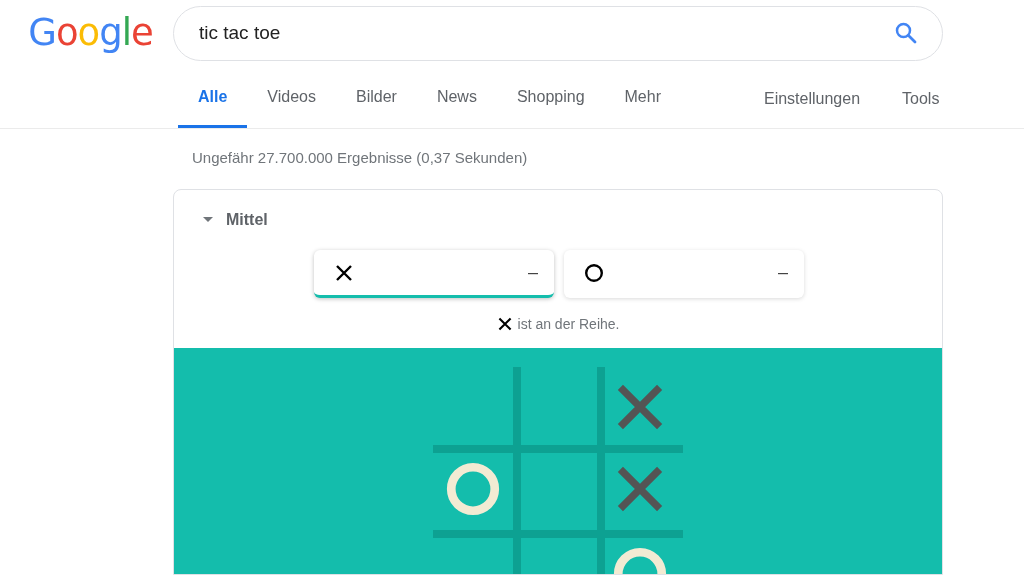  Describe the element at coordinates (473, 489) in the screenshot. I see `board-circle-icon` at that location.